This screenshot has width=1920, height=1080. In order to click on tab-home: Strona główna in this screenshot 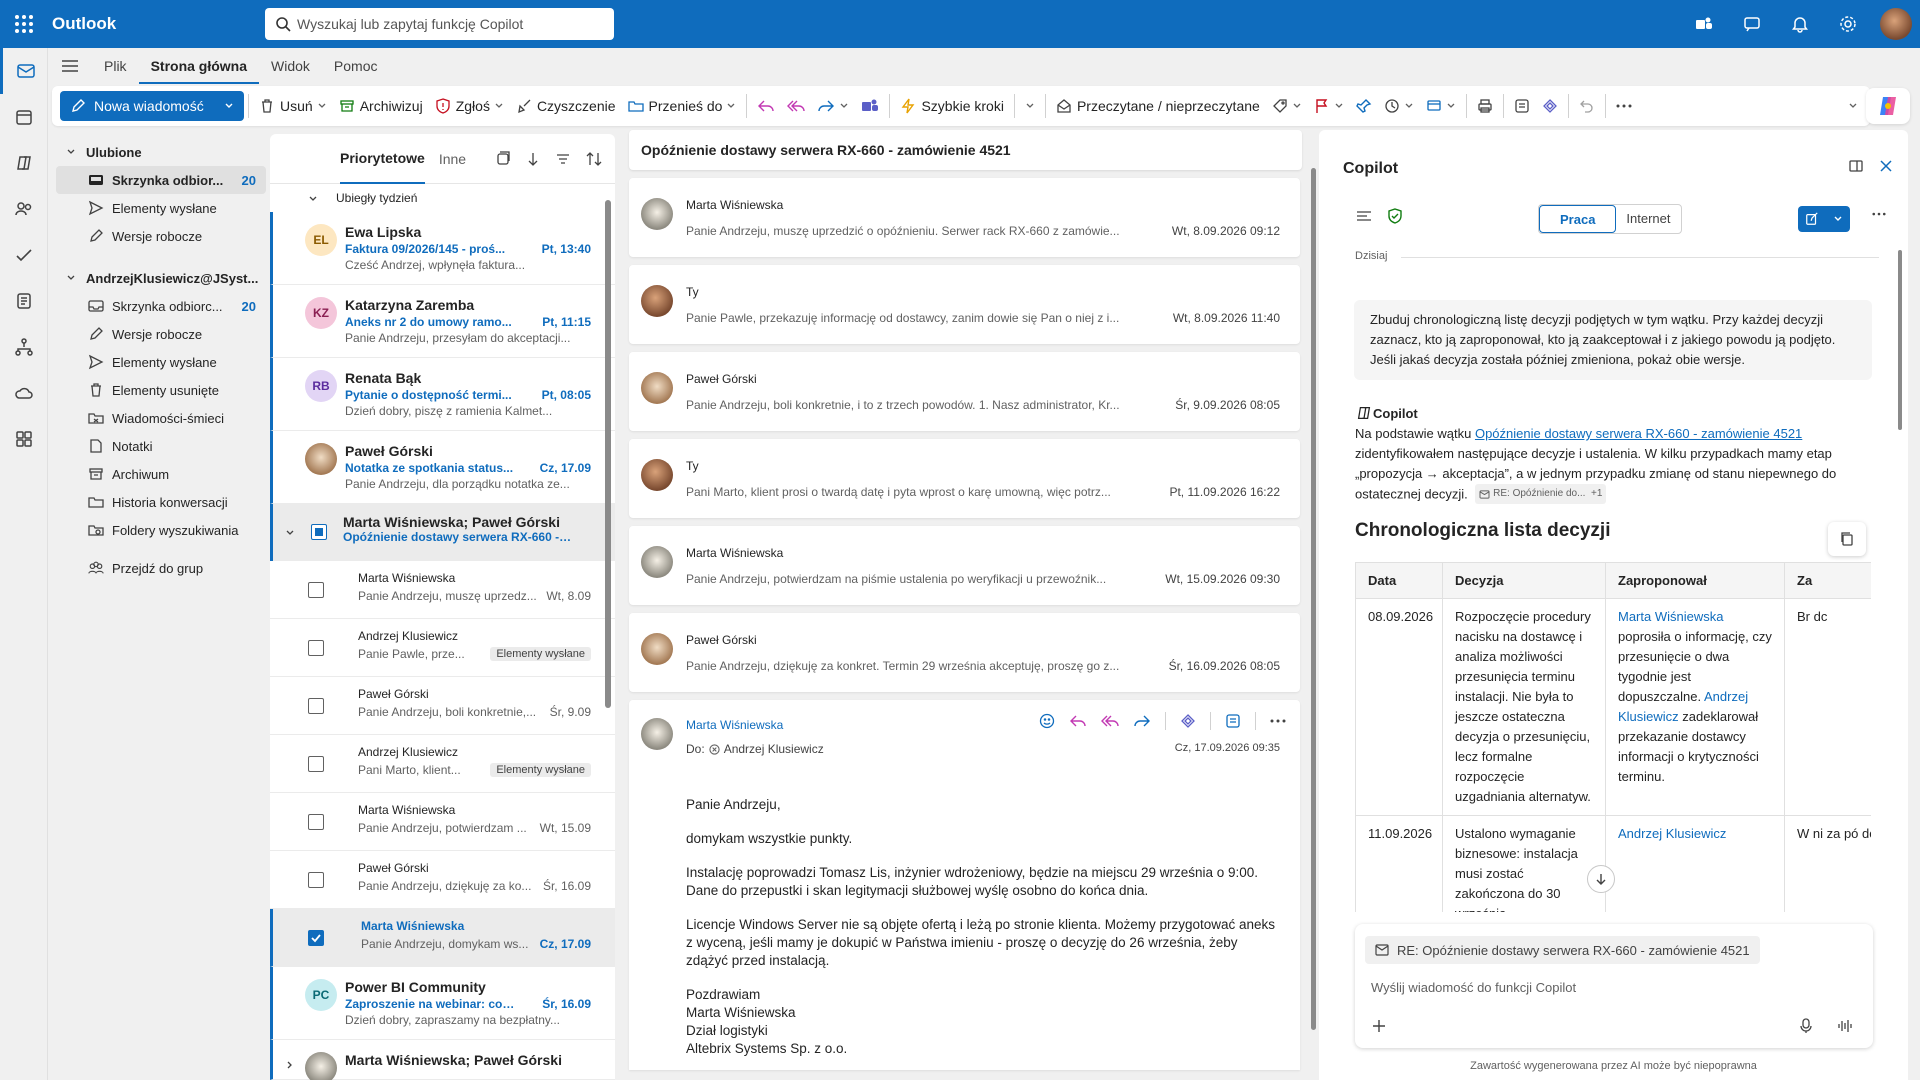, I will do `click(199, 66)`.